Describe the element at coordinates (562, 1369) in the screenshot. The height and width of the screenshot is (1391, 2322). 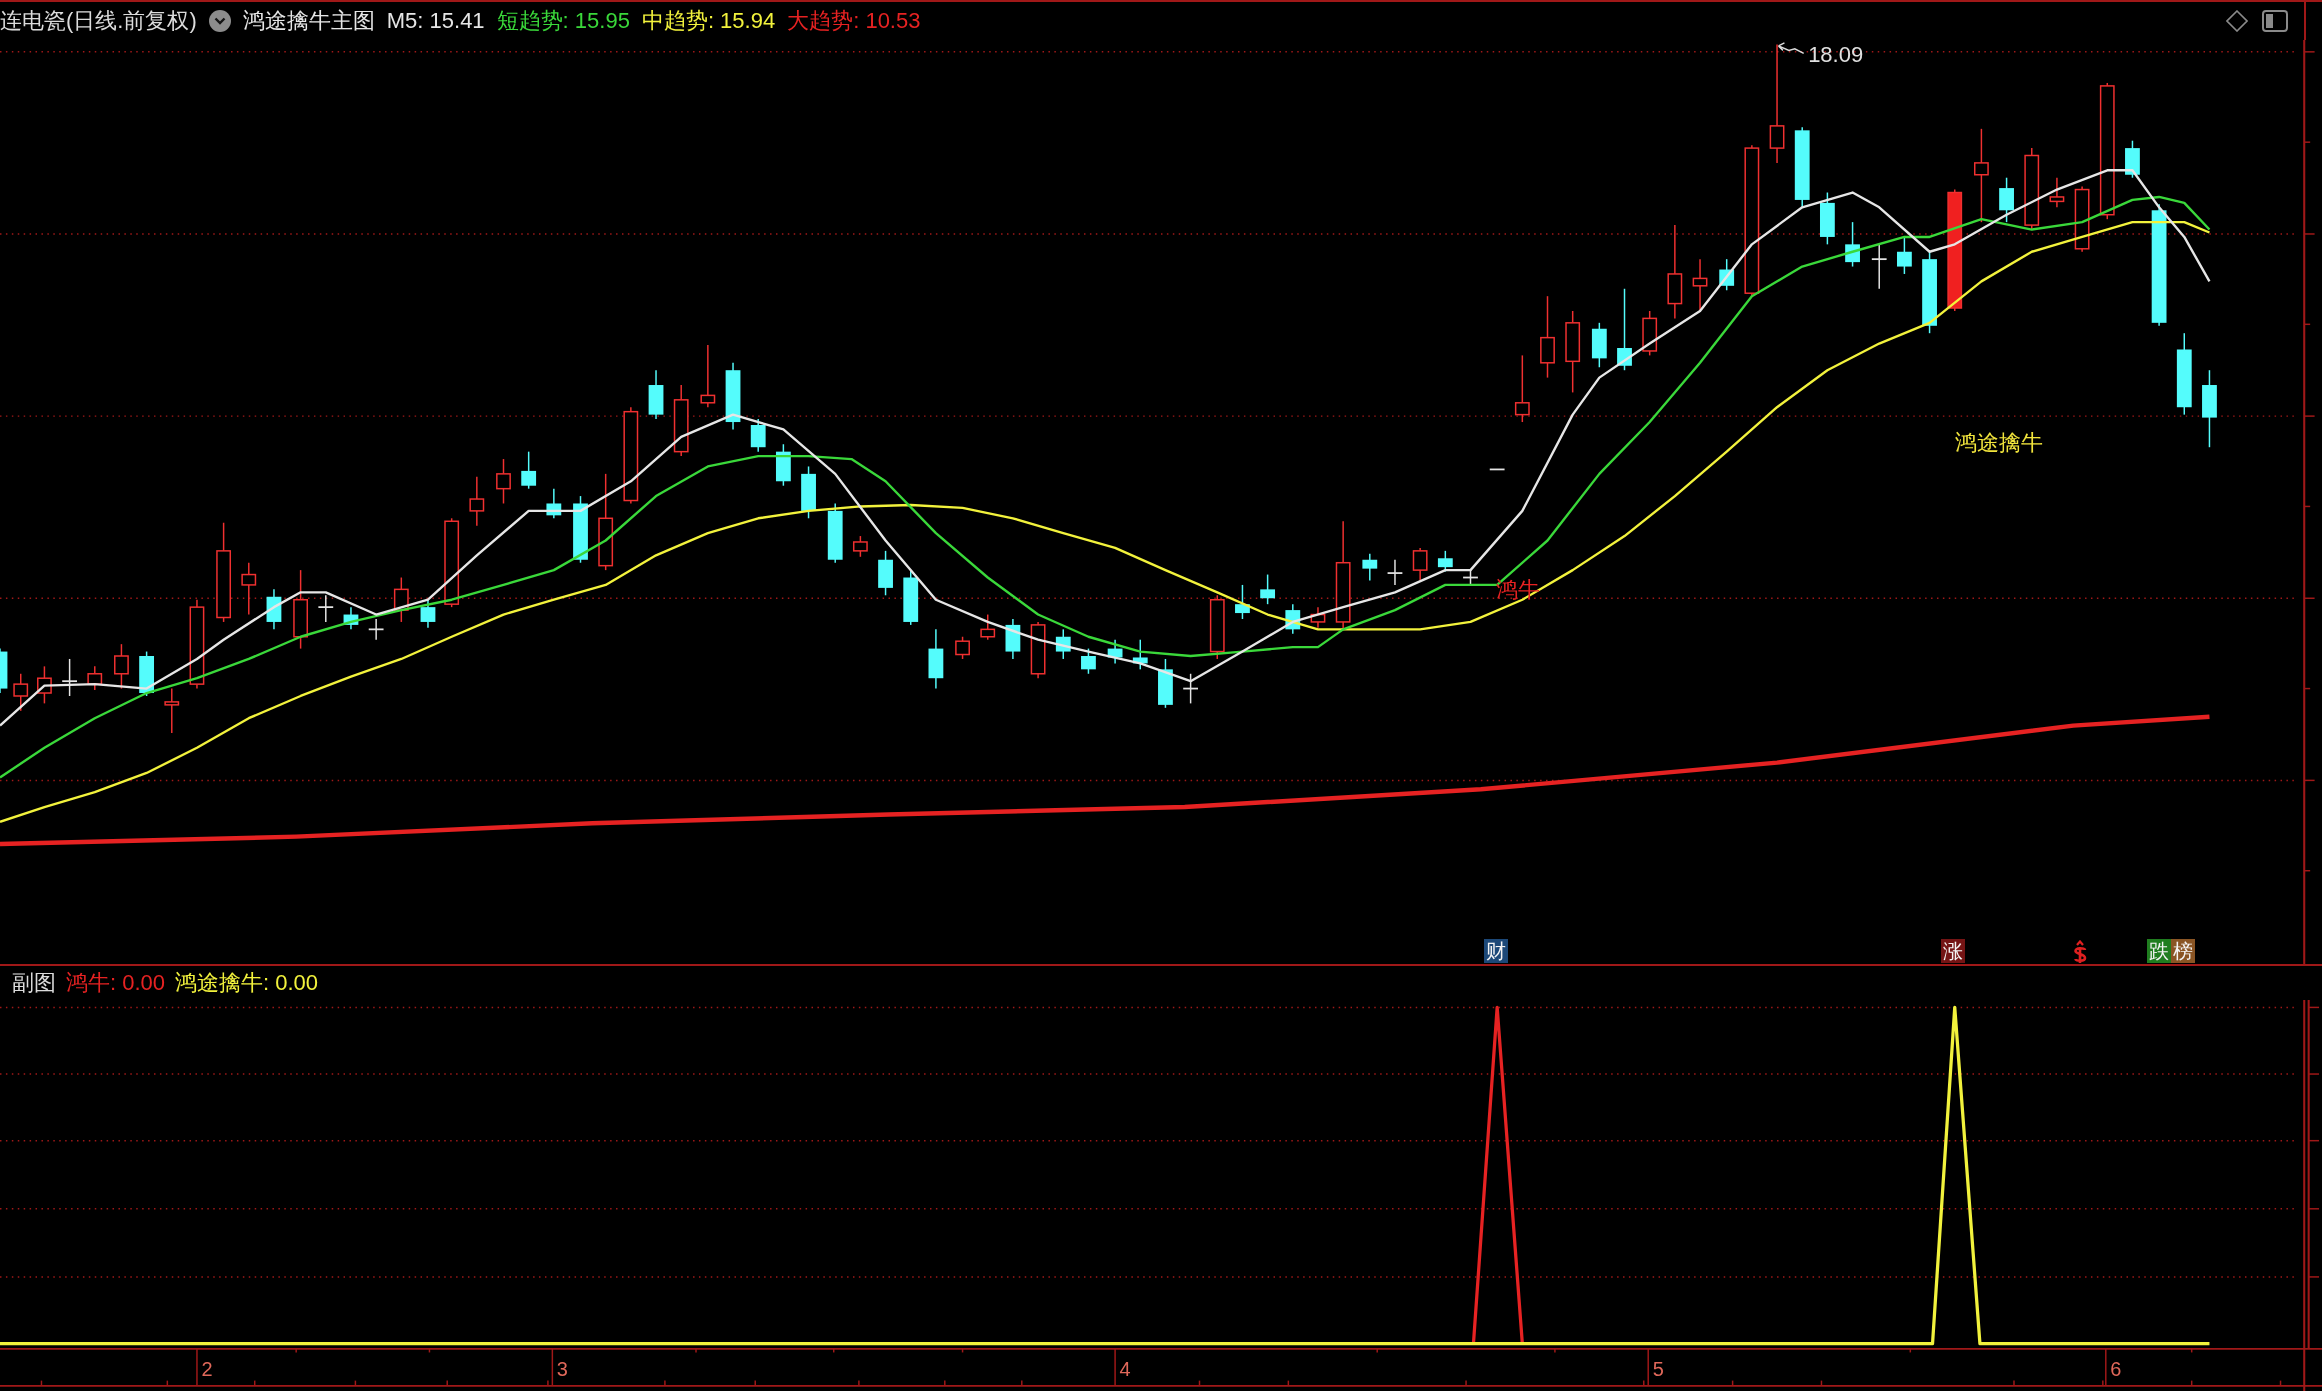
I see `axis-label: 3` at that location.